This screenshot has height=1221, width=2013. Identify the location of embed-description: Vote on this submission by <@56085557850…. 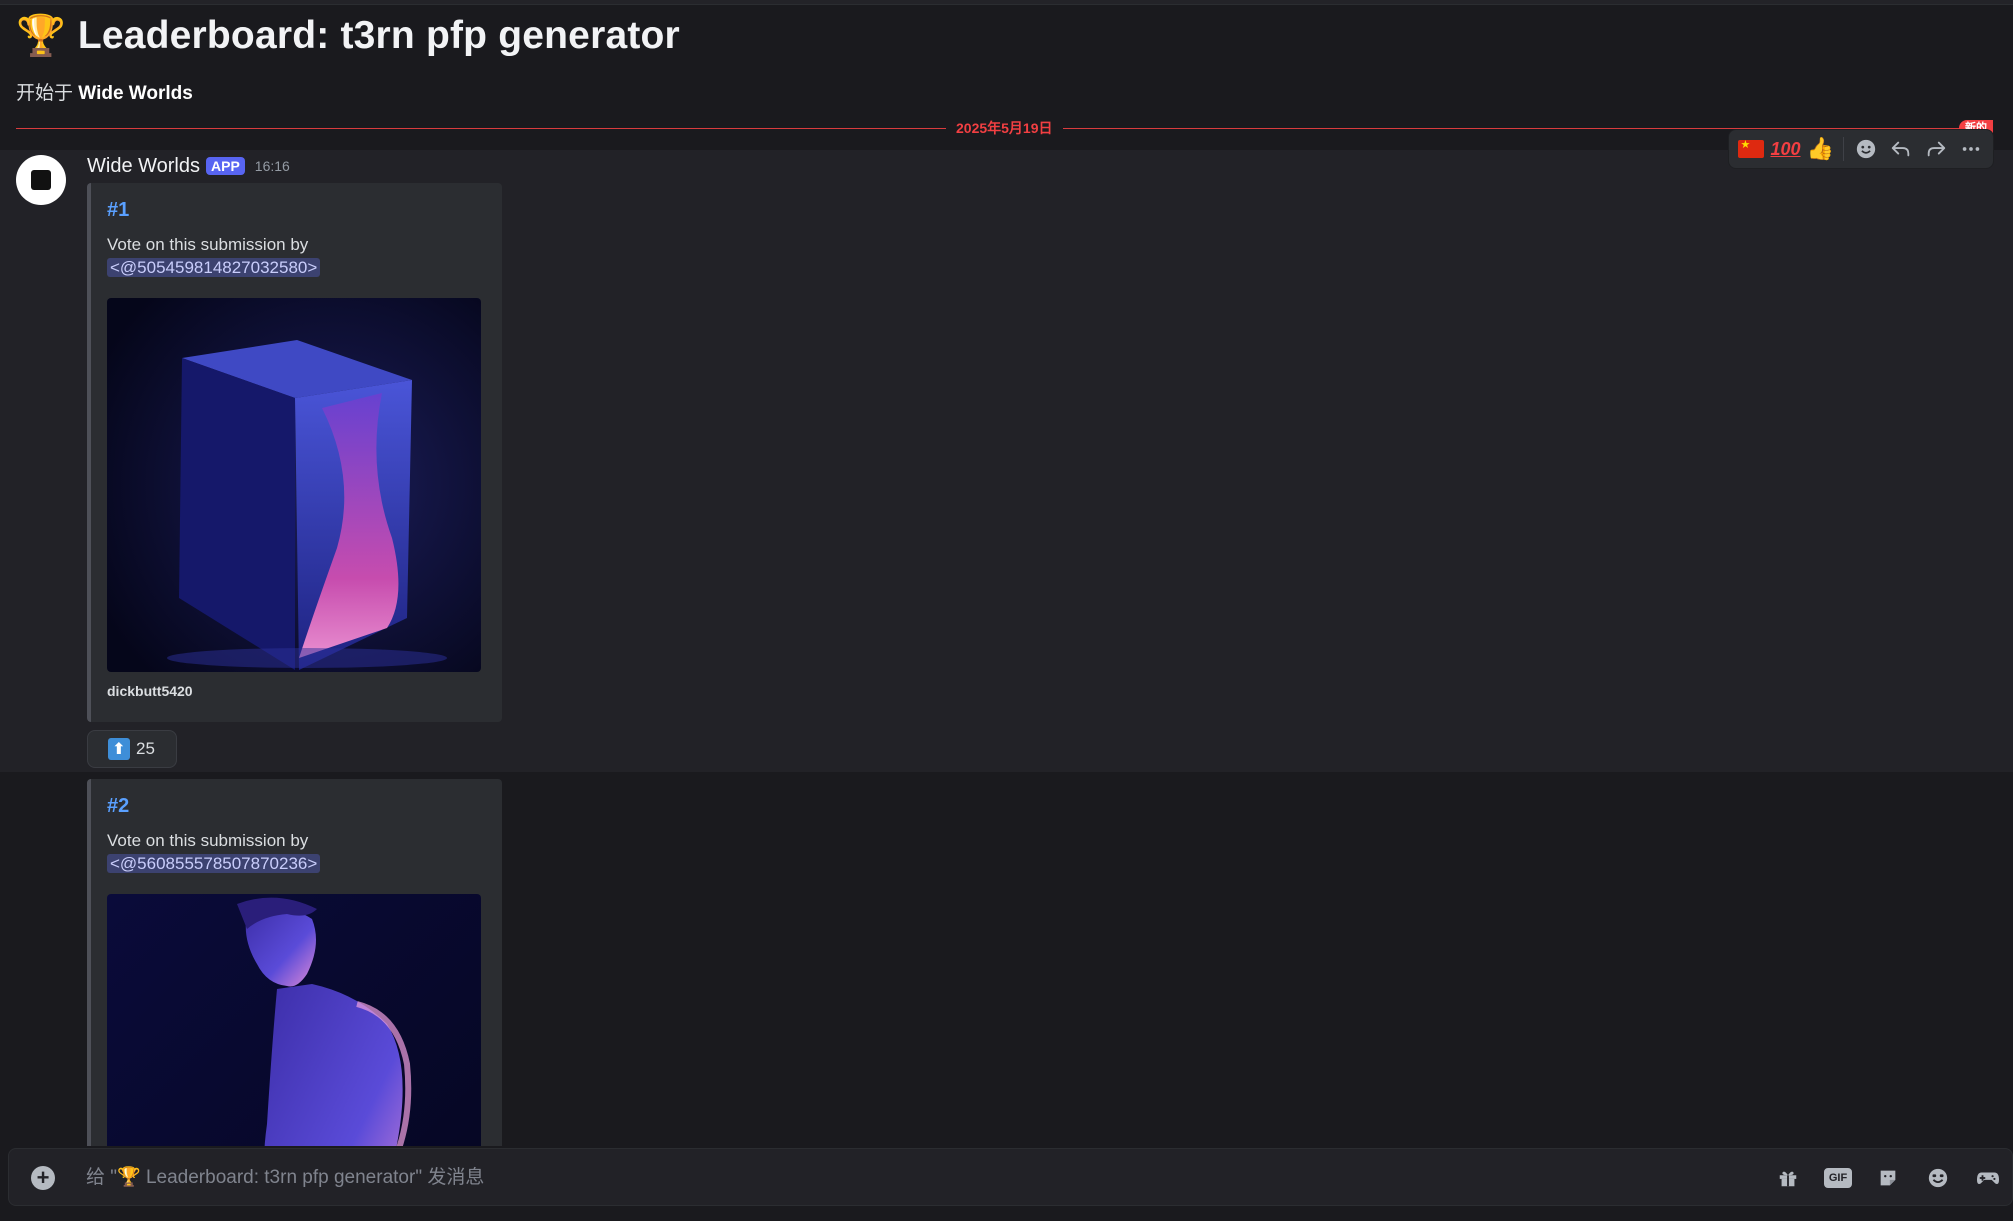
(297, 852).